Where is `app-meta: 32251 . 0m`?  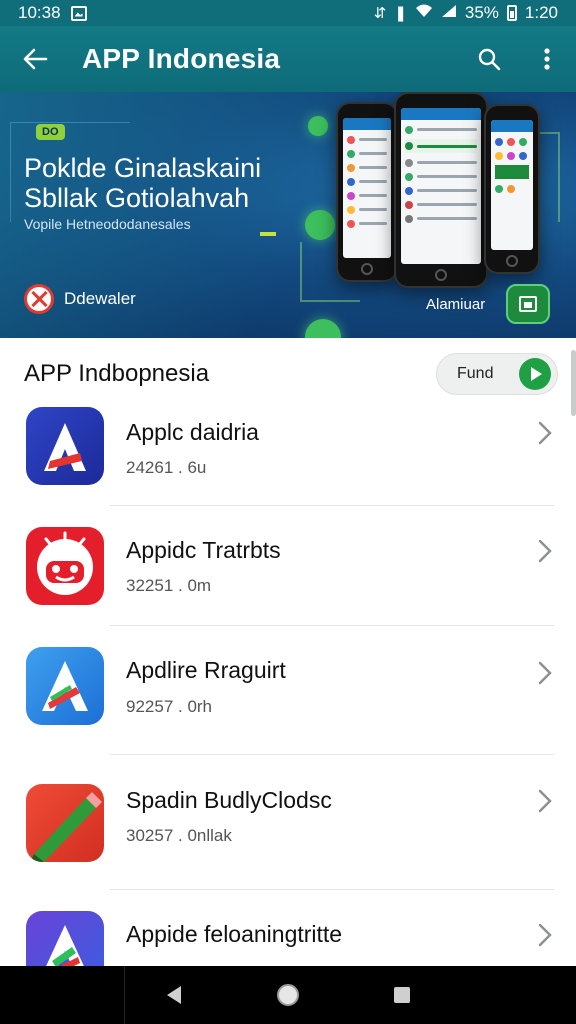
app-meta: 32251 . 0m is located at coordinates (169, 585).